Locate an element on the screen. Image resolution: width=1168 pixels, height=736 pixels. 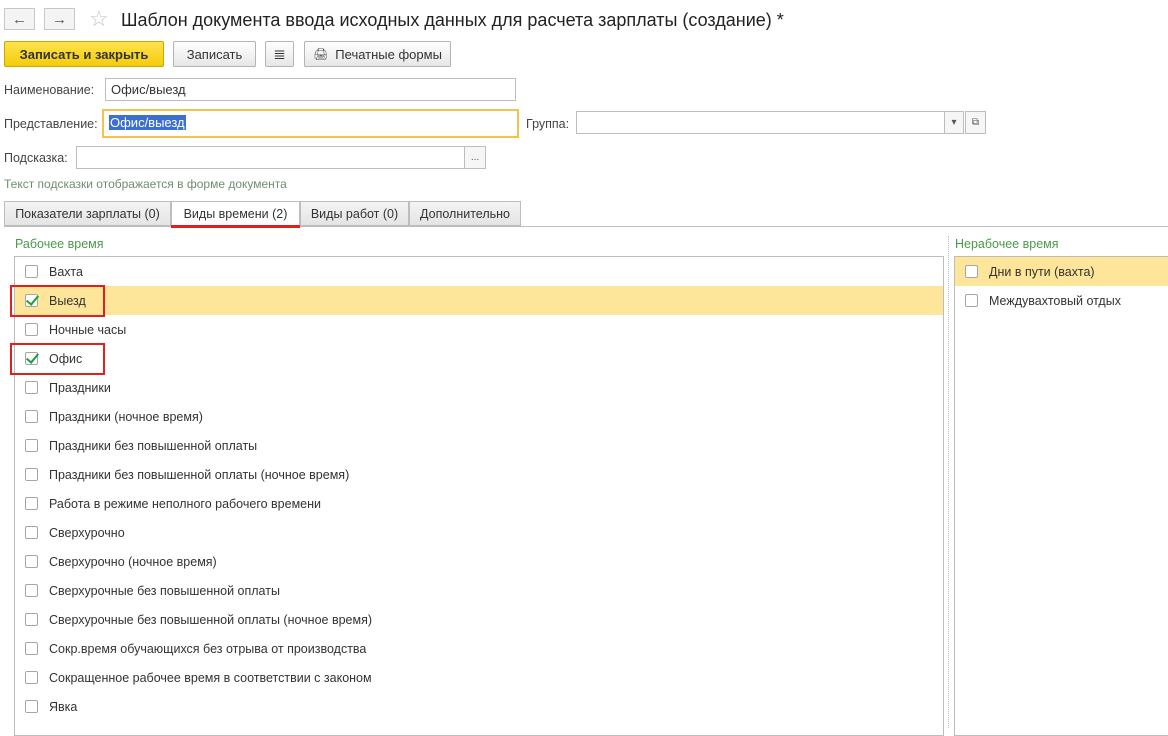
representation-value: Офис/выезд is located at coordinates (147, 122).